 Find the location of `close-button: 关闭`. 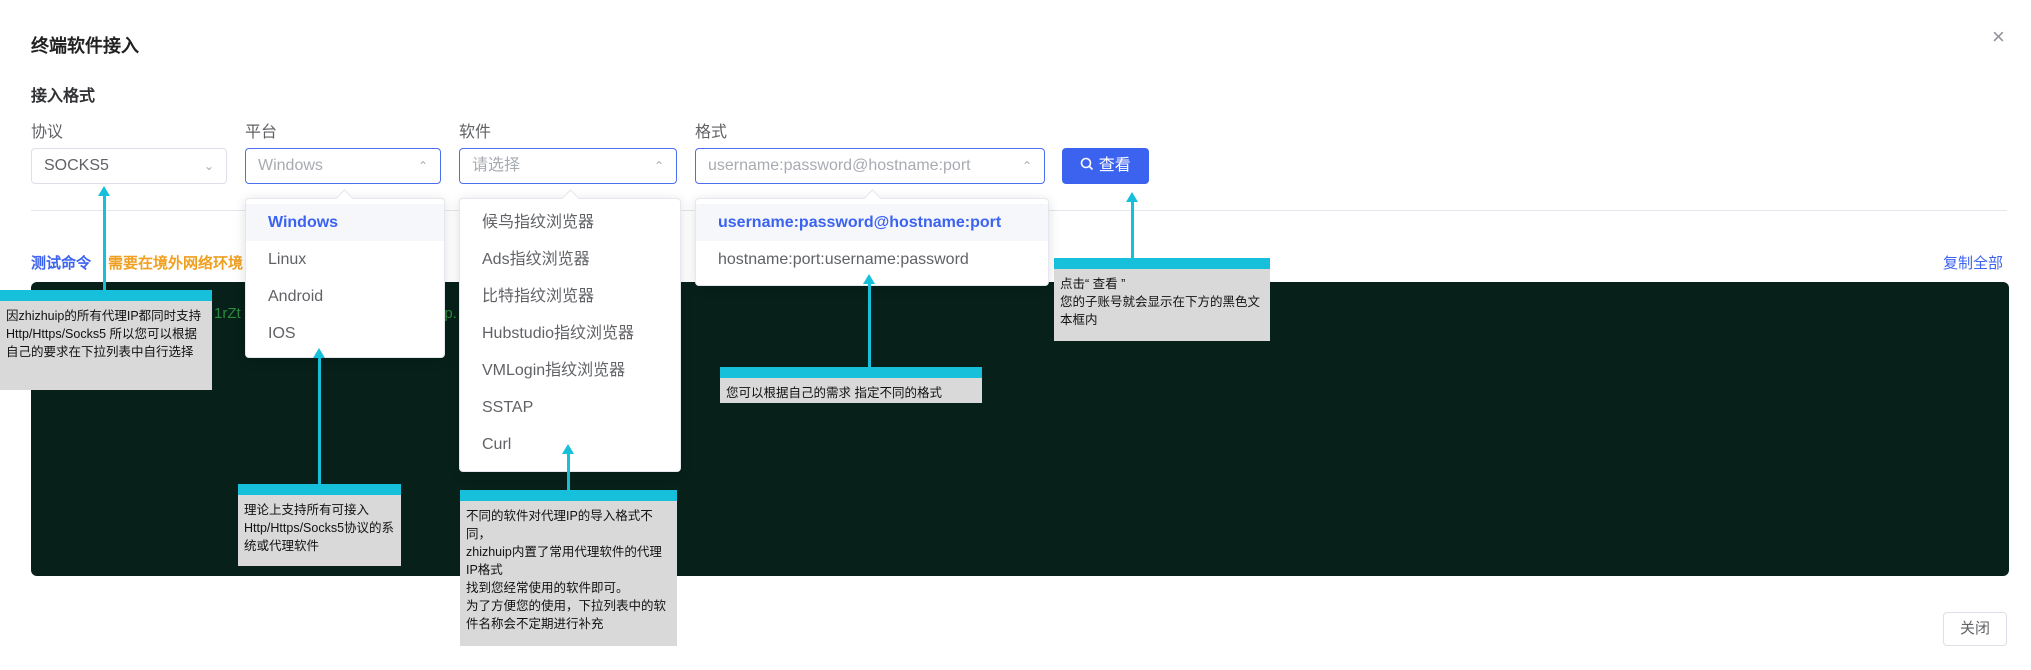

close-button: 关闭 is located at coordinates (1975, 629).